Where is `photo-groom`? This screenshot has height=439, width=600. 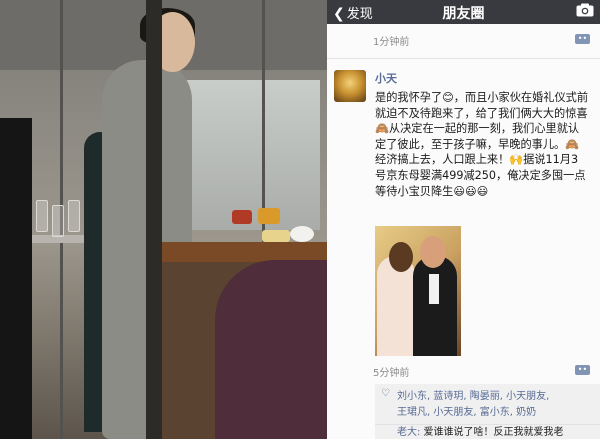
photo-groom is located at coordinates (435, 306).